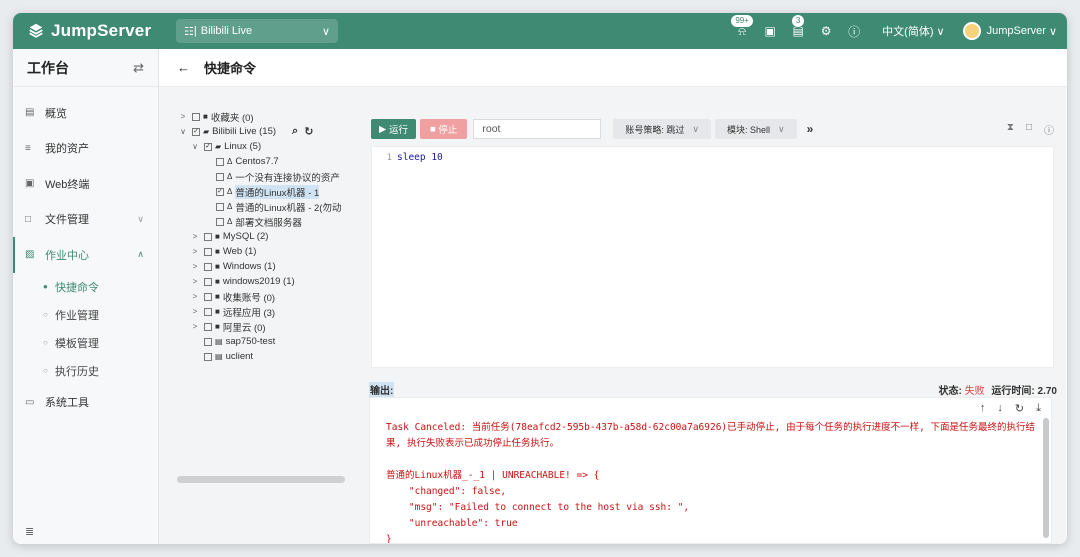 Image resolution: width=1080 pixels, height=557 pixels. What do you see at coordinates (1010, 129) in the screenshot?
I see `hourglass-icon: ⧗` at bounding box center [1010, 129].